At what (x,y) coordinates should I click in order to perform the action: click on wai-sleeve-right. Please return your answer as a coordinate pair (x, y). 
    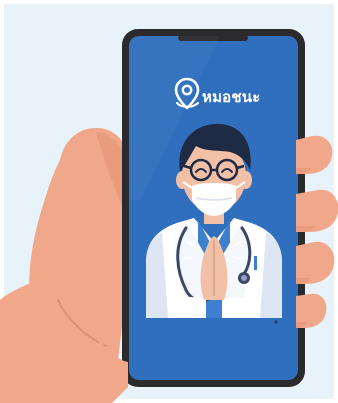
    Looking at the image, I should click on (239, 307).